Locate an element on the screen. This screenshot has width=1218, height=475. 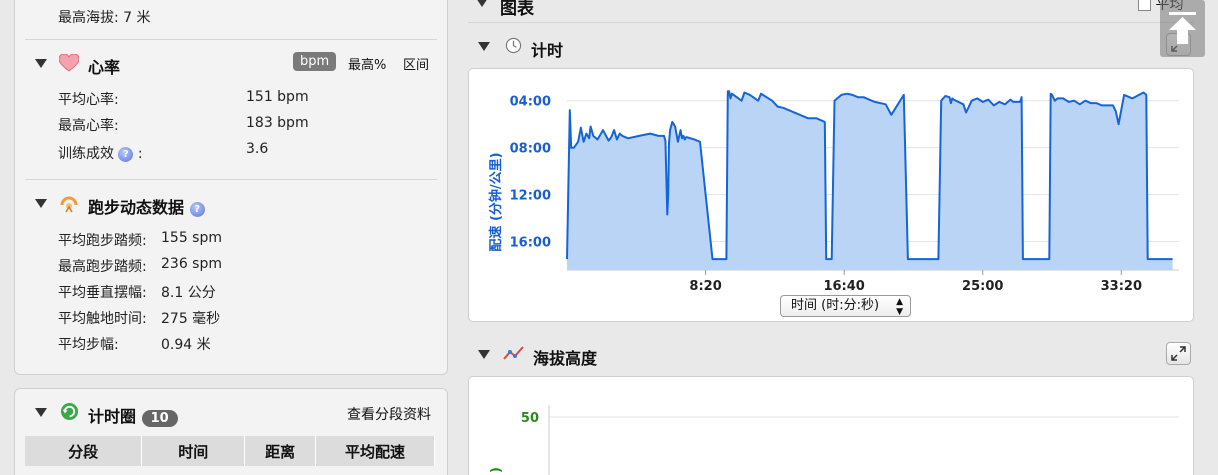
pace-x-tick-label: 25:00 is located at coordinates (982, 286).